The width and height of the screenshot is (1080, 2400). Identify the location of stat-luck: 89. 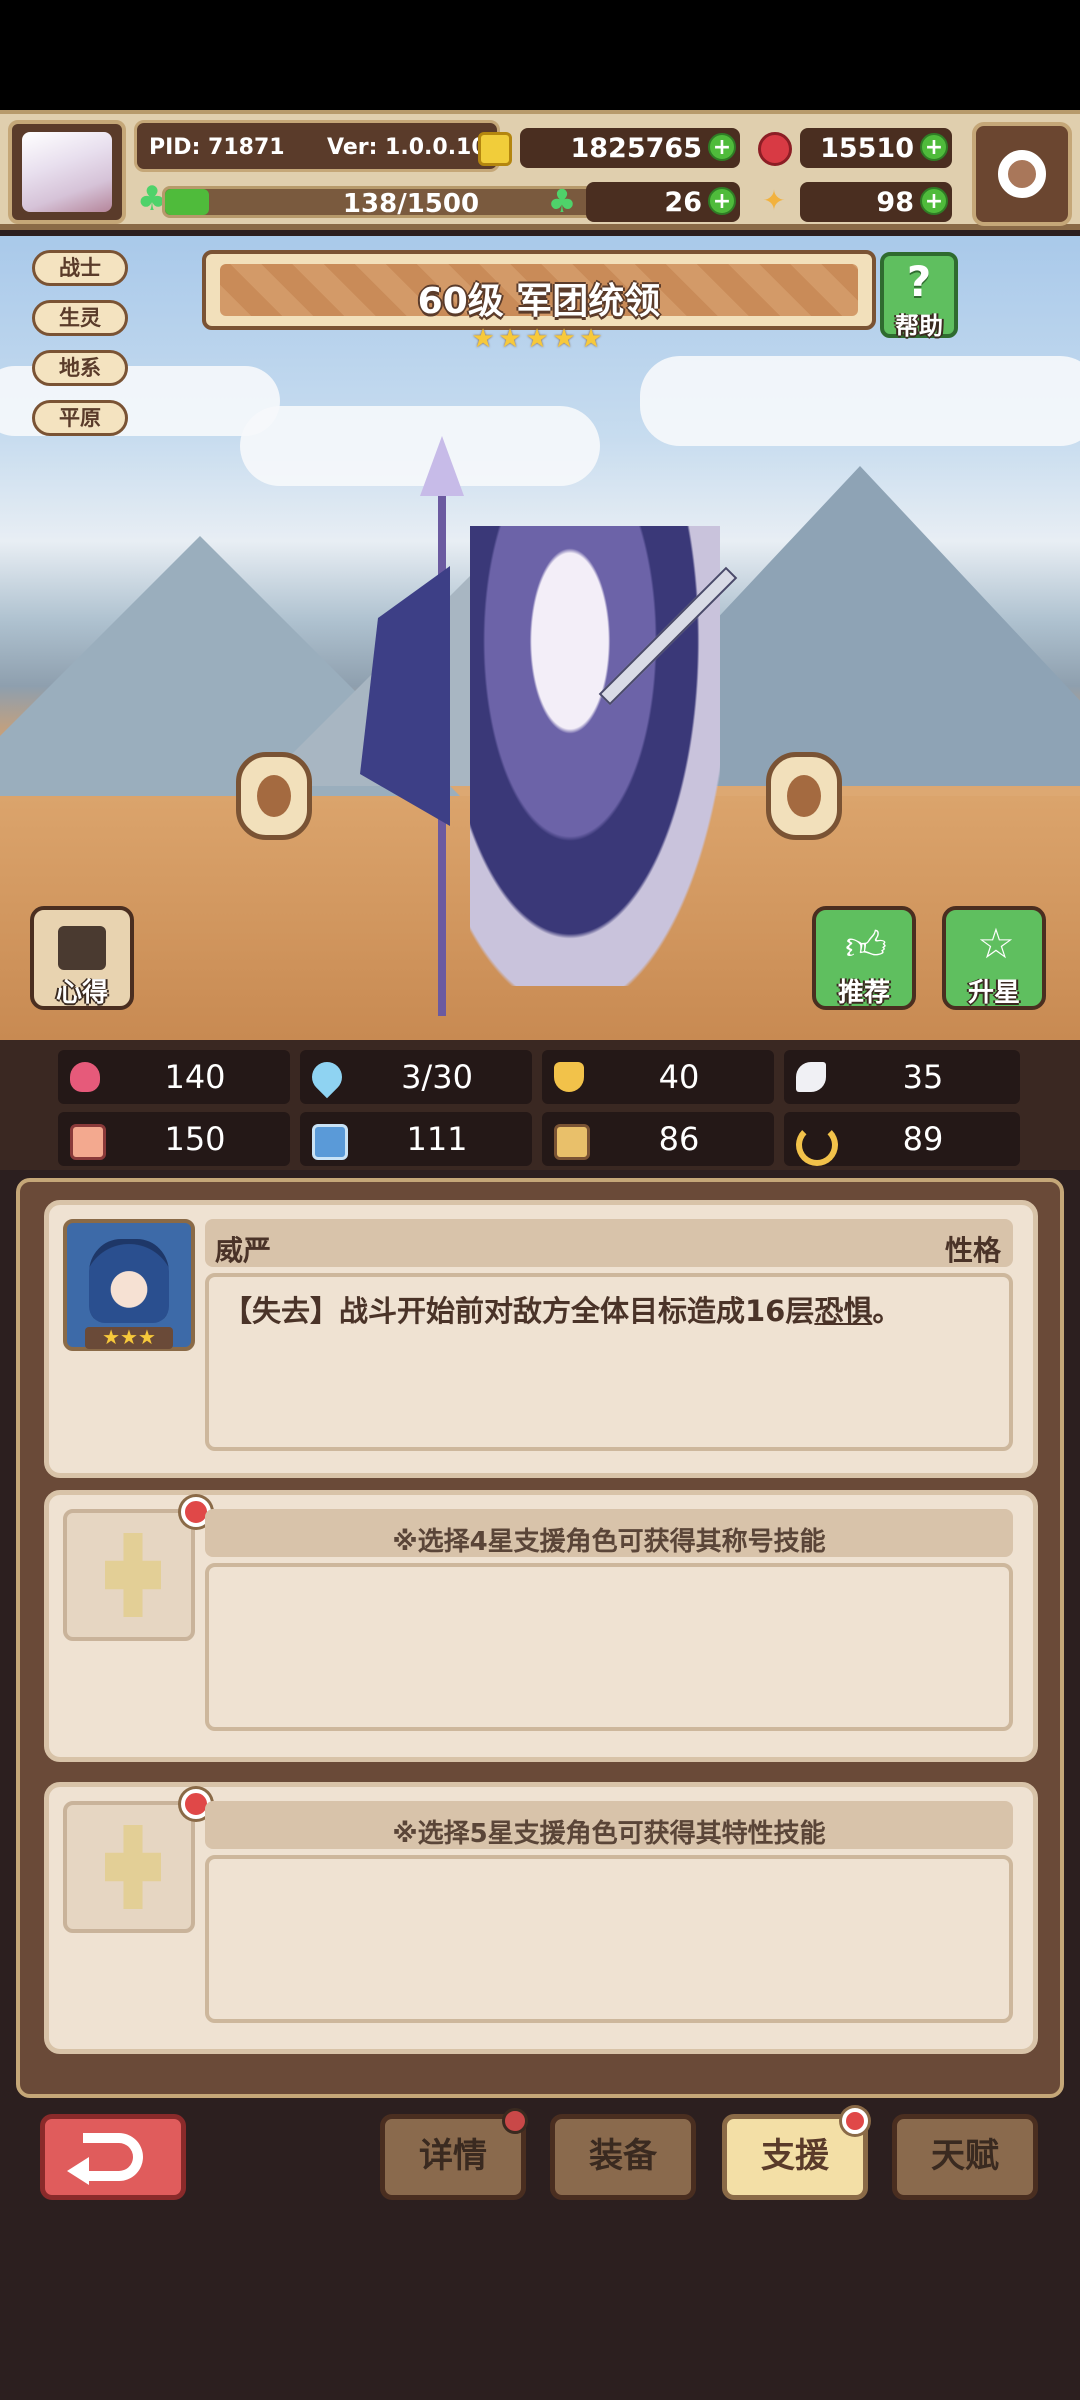
(902, 1139).